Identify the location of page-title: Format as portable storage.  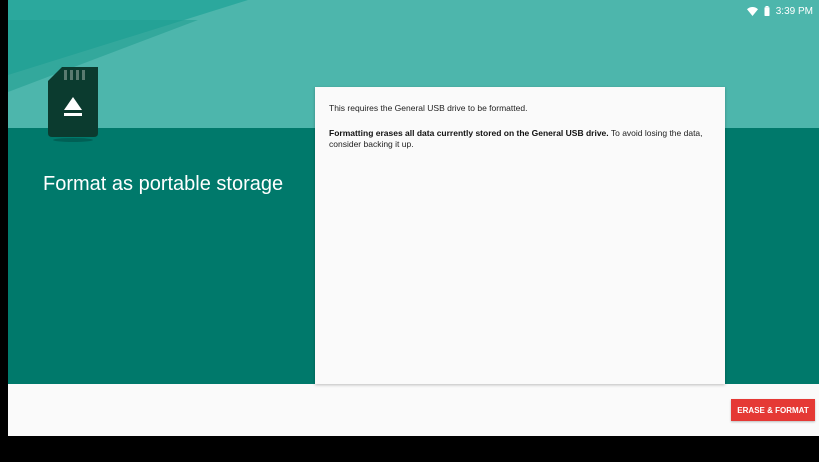
(163, 184).